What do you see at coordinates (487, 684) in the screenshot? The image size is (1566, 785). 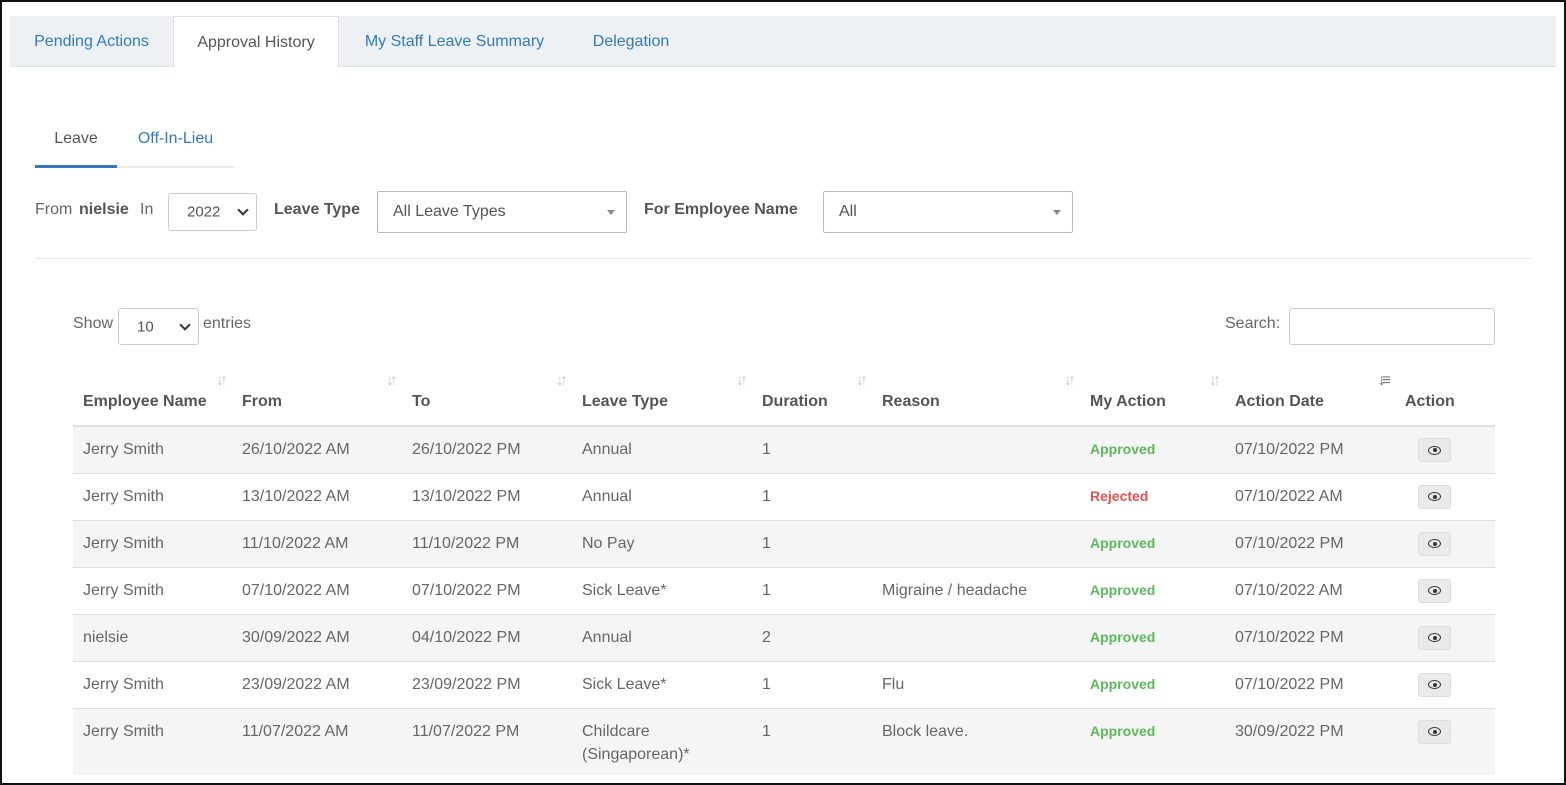 I see `cell-to: 23/09/2022 PM` at bounding box center [487, 684].